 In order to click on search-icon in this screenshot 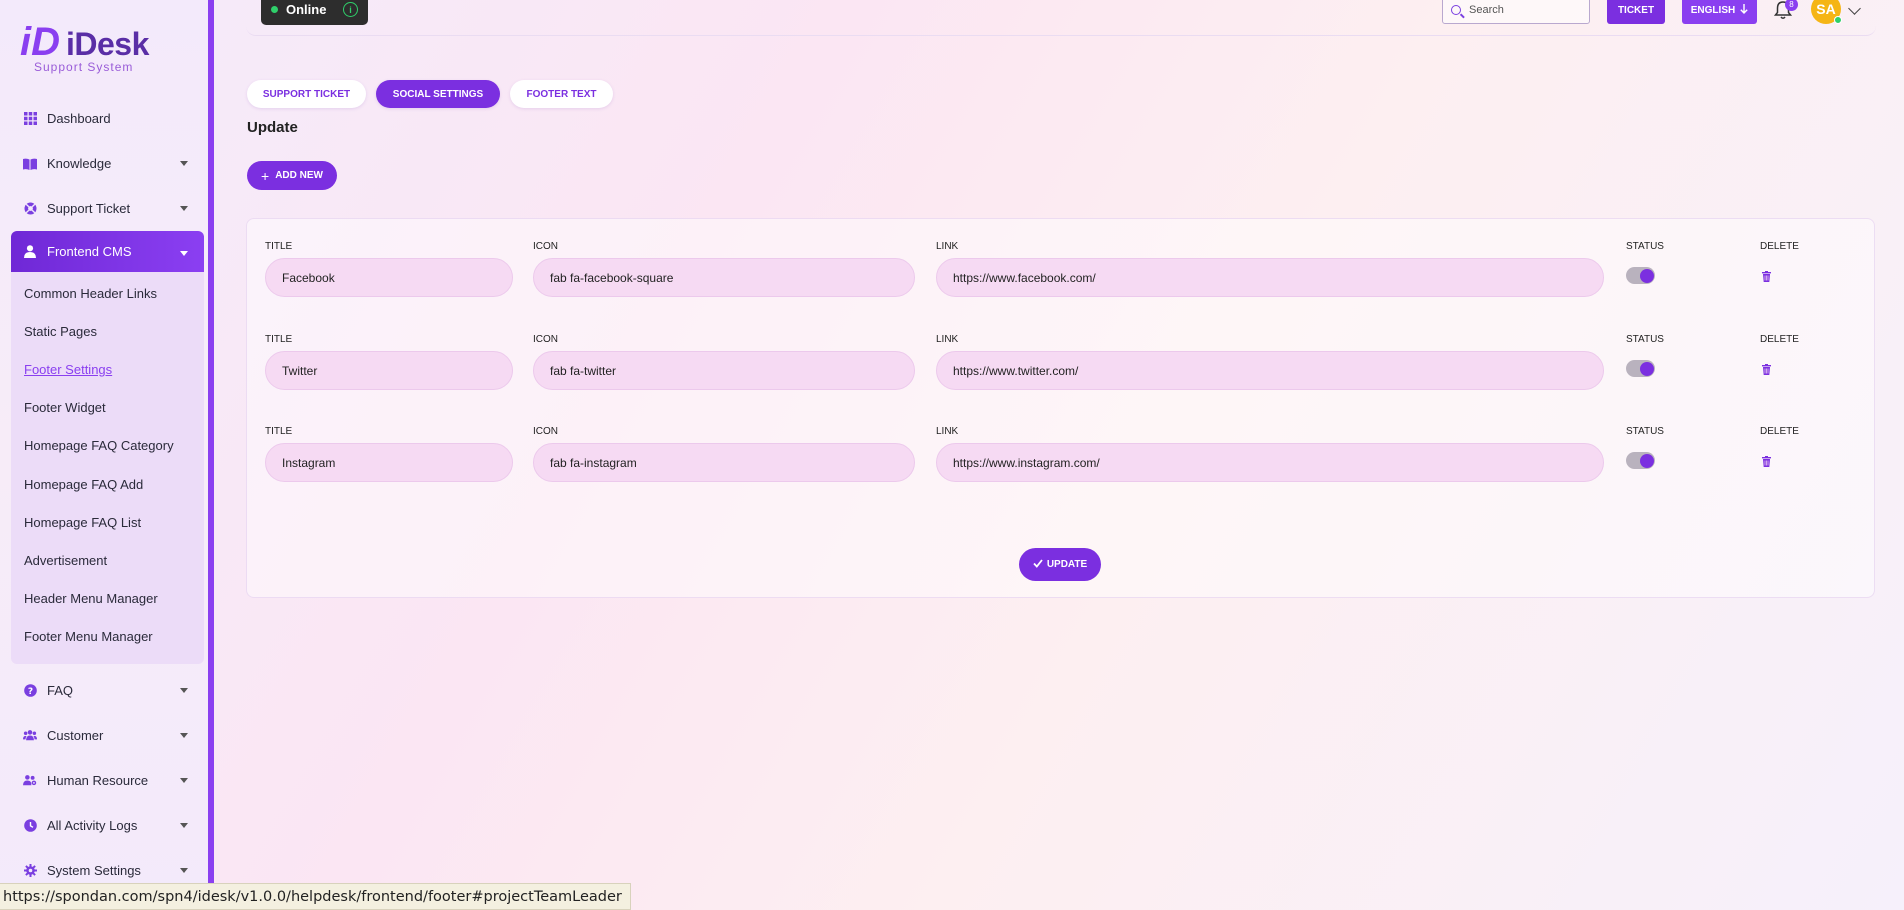, I will do `click(1456, 10)`.